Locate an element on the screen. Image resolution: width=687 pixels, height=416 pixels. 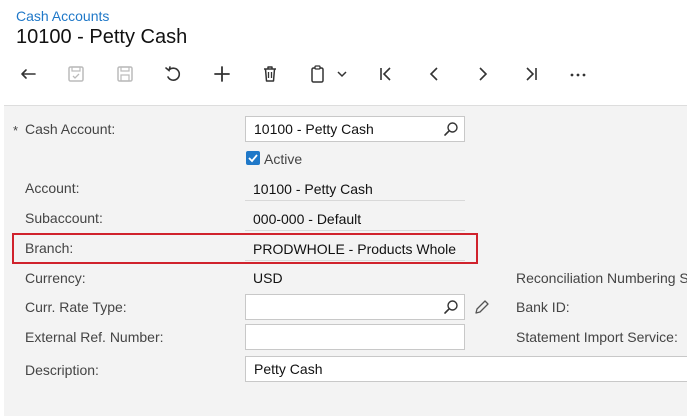
account-underline is located at coordinates (355, 200).